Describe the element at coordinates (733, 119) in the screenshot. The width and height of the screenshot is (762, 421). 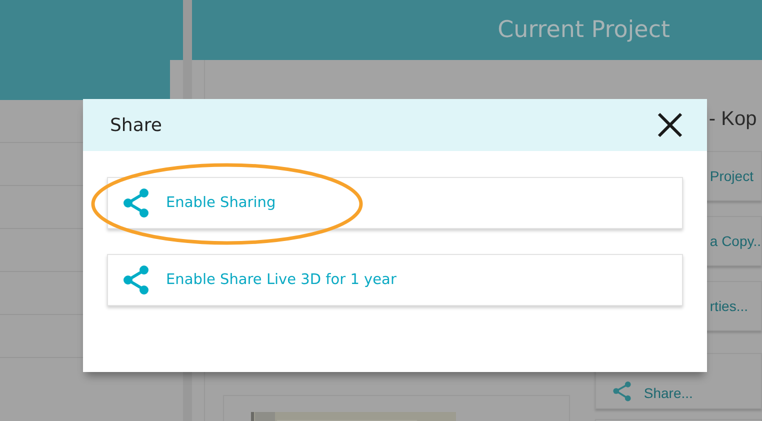
I see `project-title: - Kop` at that location.